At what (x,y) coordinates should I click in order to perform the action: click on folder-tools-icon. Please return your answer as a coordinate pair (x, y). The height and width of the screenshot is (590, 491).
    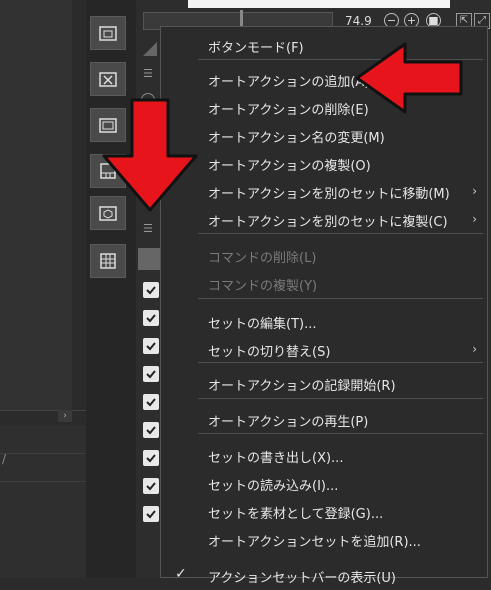
    Looking at the image, I should click on (108, 79).